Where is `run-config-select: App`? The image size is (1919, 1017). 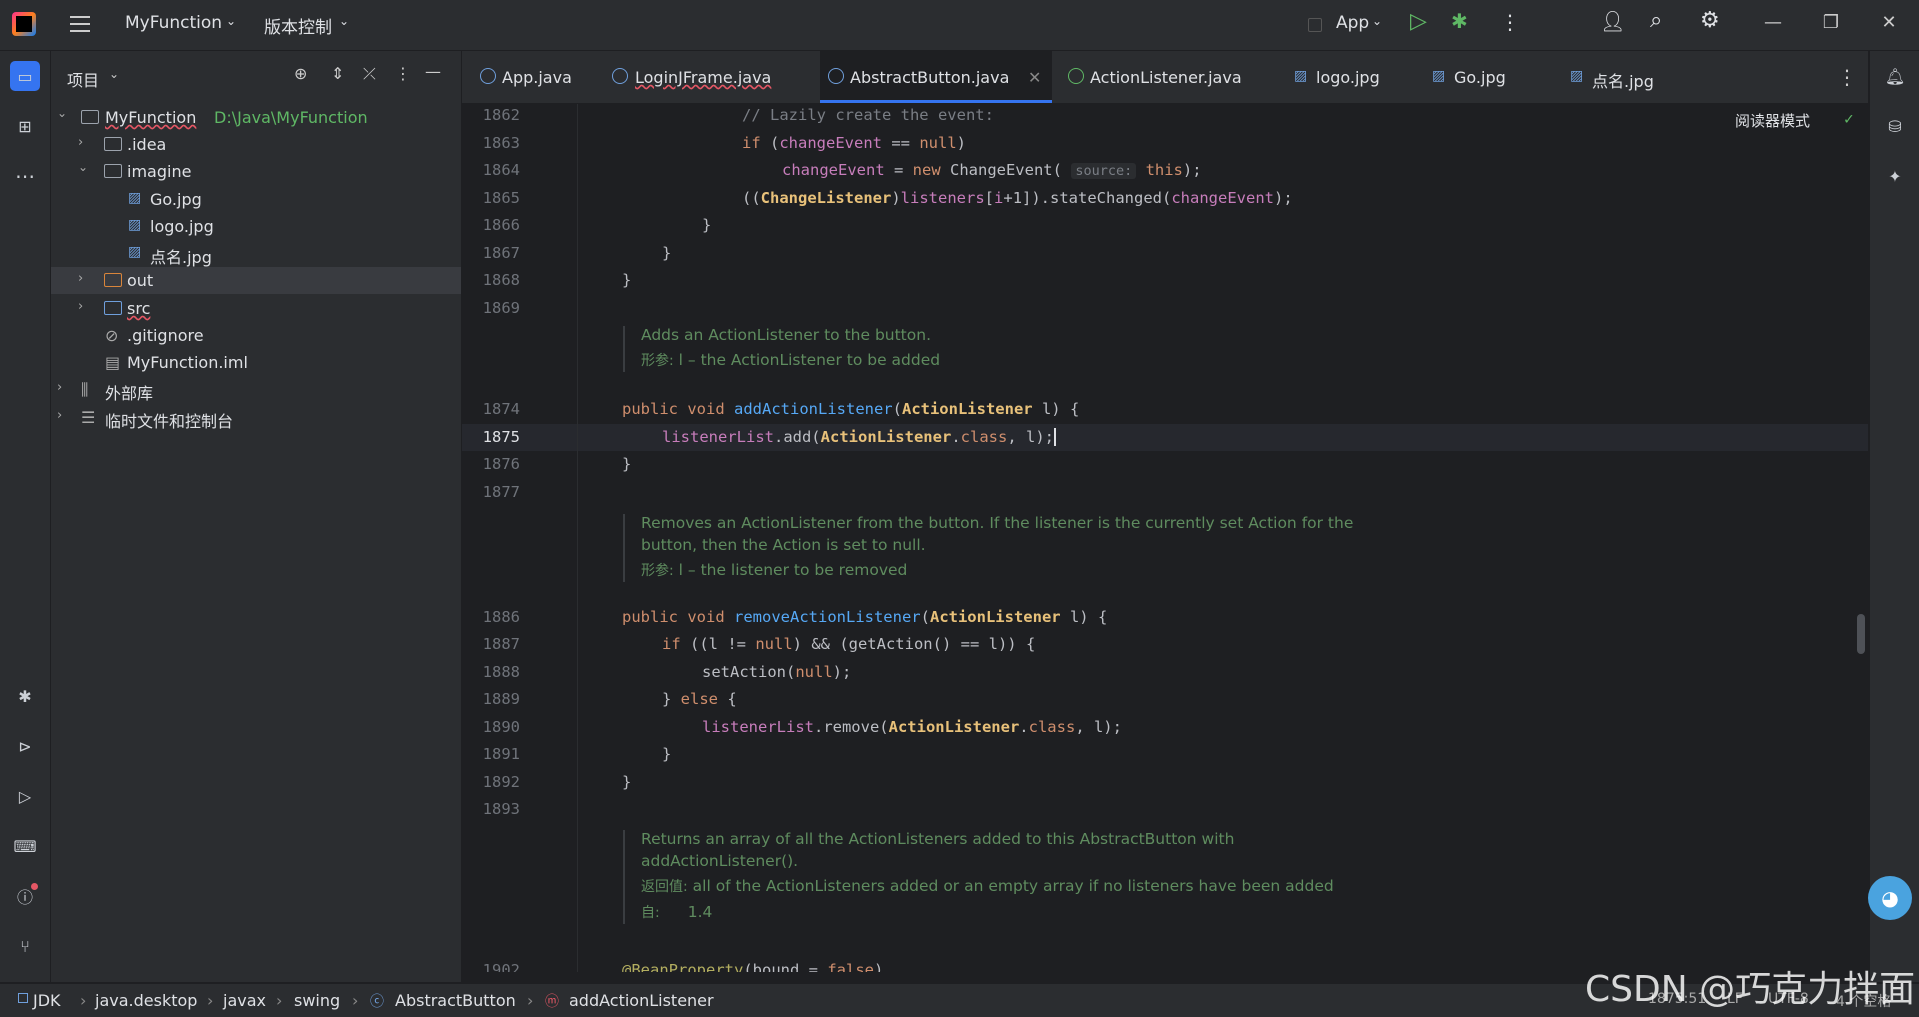
run-config-select: App is located at coordinates (1352, 23).